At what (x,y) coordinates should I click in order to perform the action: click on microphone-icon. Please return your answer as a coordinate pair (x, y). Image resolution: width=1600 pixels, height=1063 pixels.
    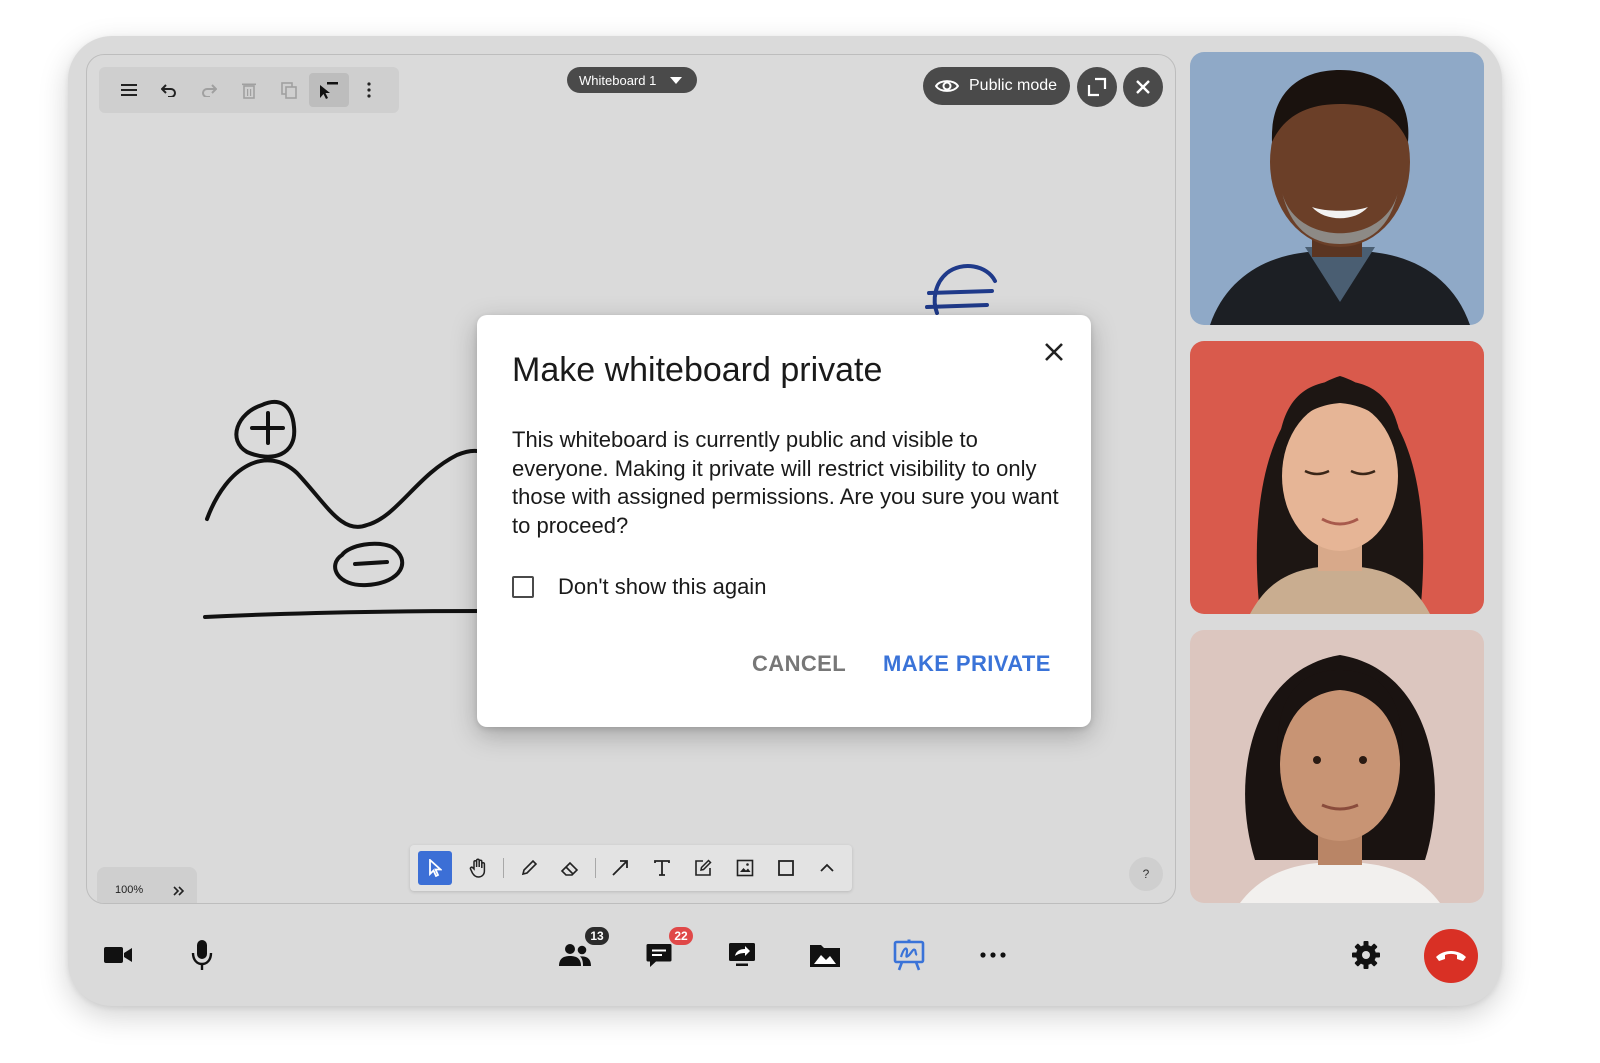
    Looking at the image, I should click on (202, 955).